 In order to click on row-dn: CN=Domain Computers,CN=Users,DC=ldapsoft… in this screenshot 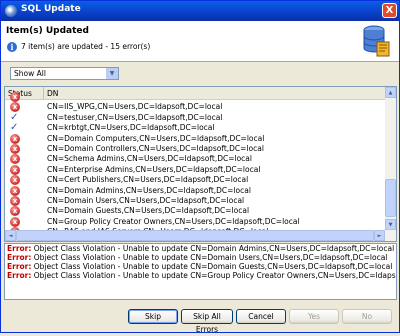, I will do `click(156, 138)`.